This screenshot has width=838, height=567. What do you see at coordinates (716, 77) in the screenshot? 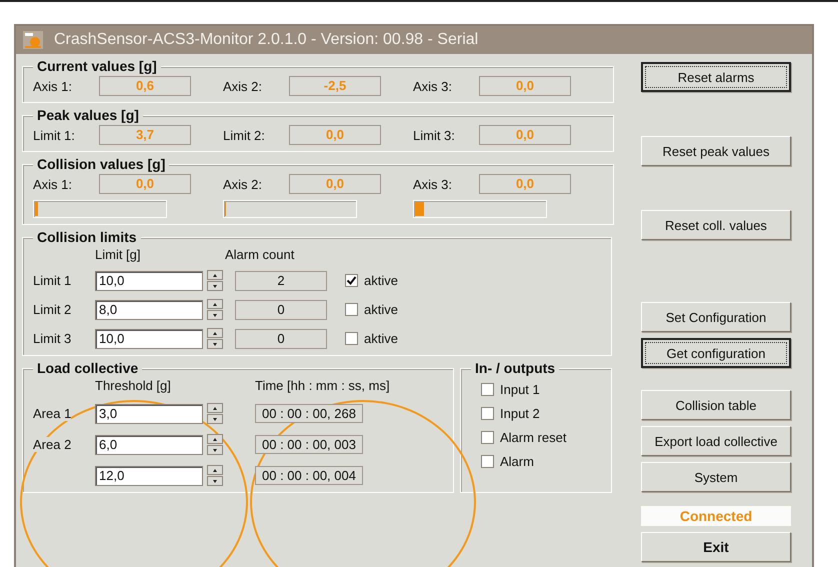
I see `action-button: Reset alarms` at bounding box center [716, 77].